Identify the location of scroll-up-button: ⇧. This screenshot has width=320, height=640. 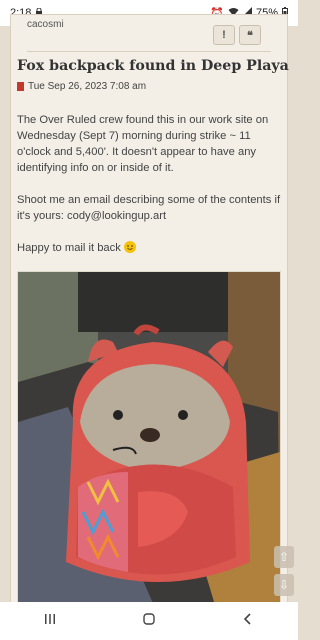
(284, 557).